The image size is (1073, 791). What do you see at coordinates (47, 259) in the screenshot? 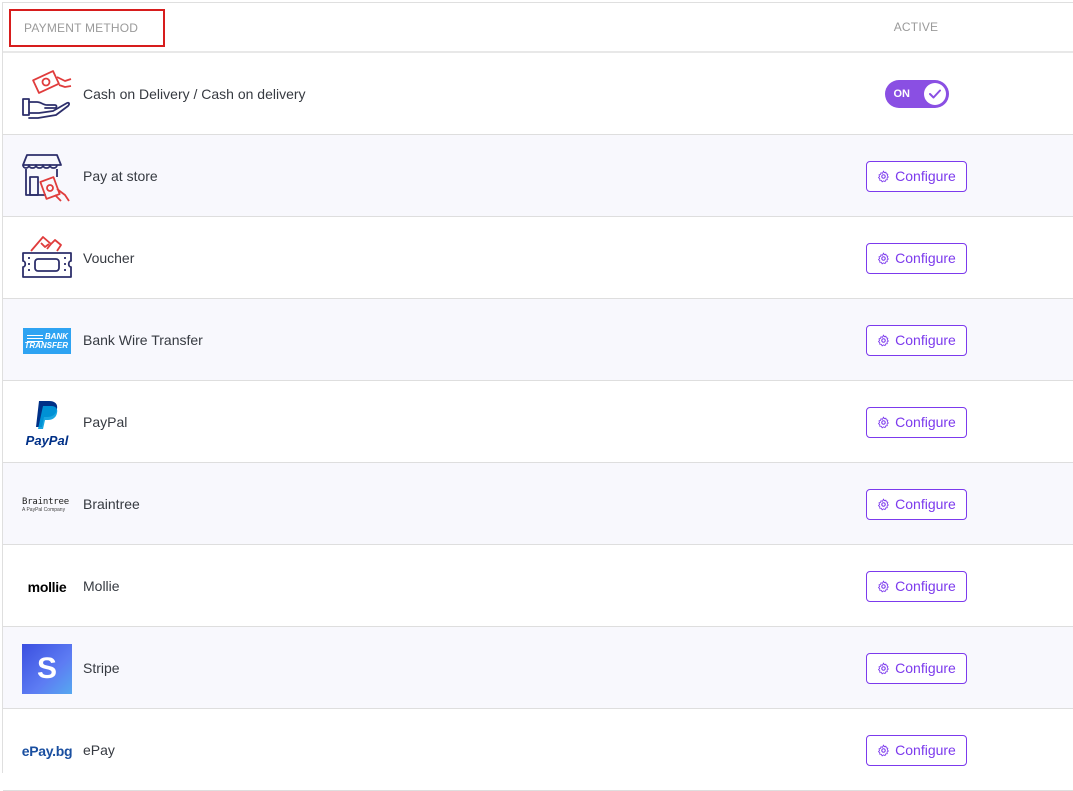
I see `voucher-icon` at bounding box center [47, 259].